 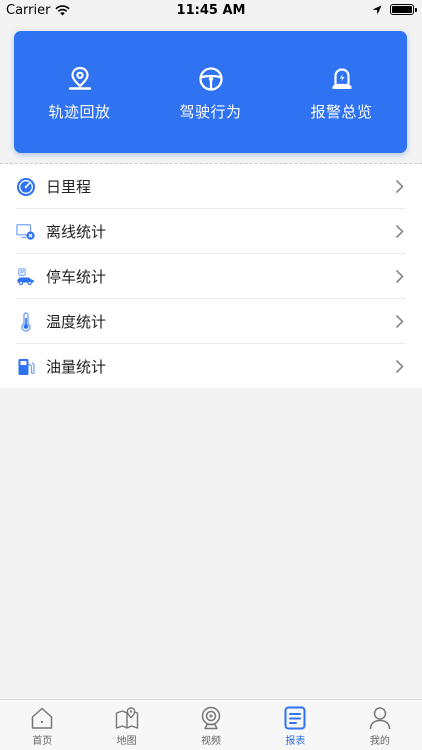 I want to click on action-track-playback: 轨迹回放, so click(x=79, y=92).